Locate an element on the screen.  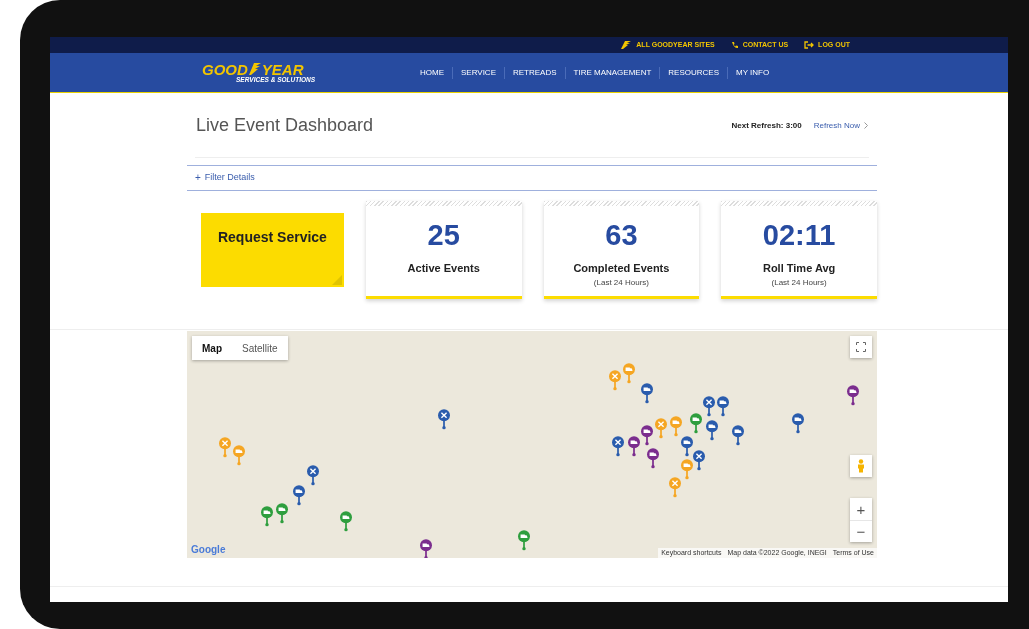
nav-link: RESOURCES is located at coordinates (693, 72).